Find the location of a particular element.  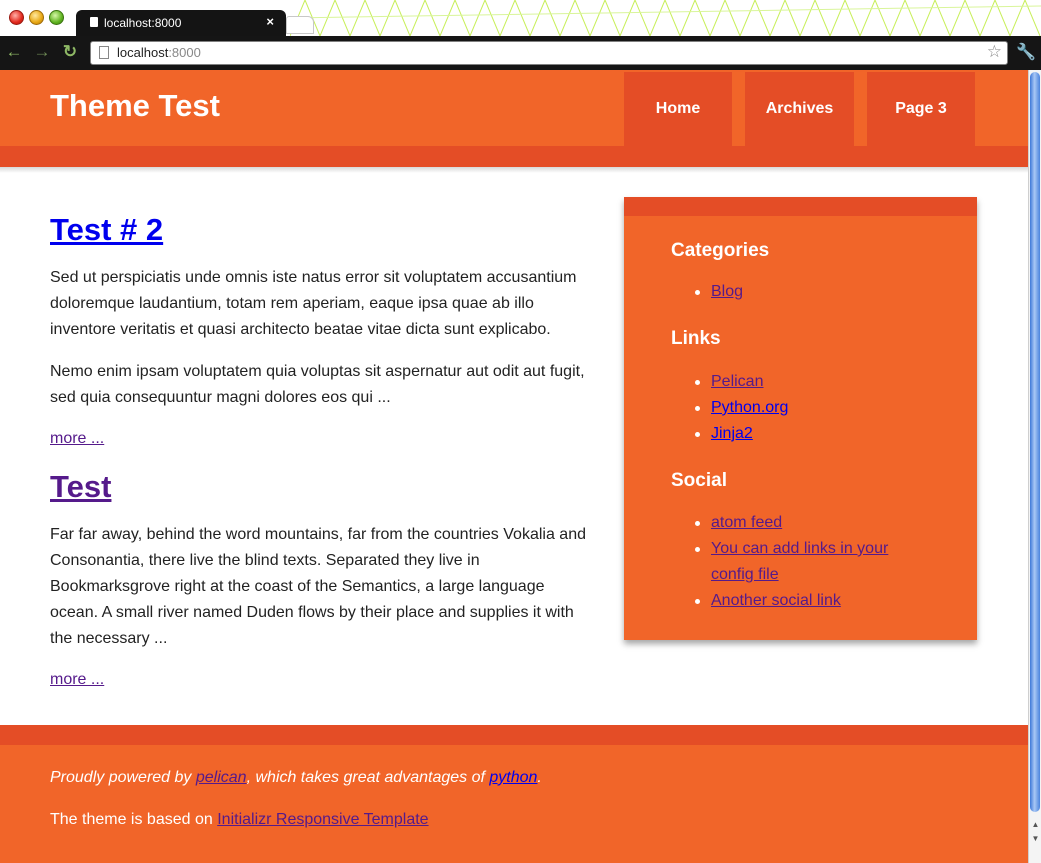

tab-close-icon: × is located at coordinates (270, 21).